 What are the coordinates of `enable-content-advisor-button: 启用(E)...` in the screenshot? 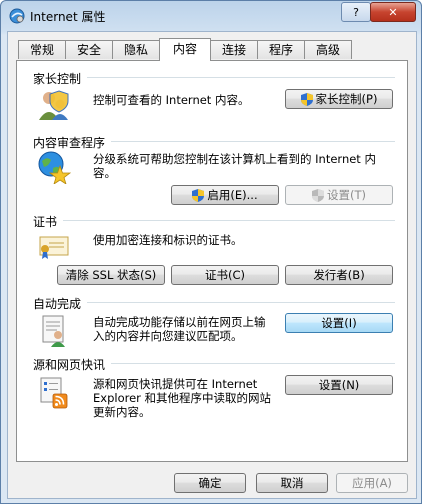 It's located at (225, 195).